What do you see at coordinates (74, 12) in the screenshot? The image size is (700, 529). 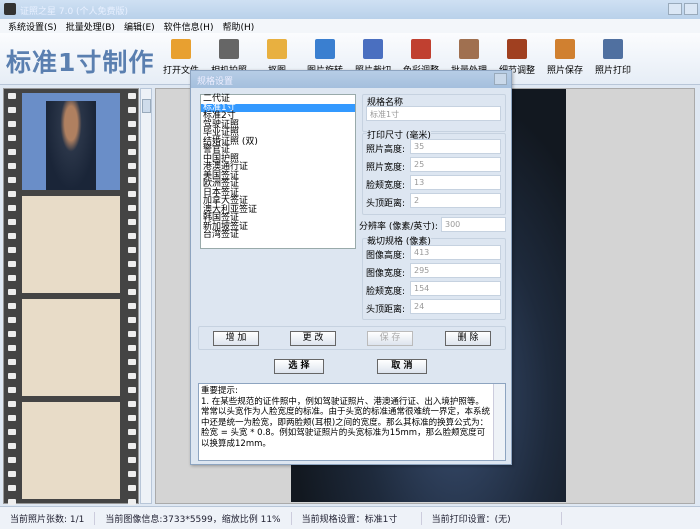 I see `window-title: 证照之星 7.0 (个人免费版)` at bounding box center [74, 12].